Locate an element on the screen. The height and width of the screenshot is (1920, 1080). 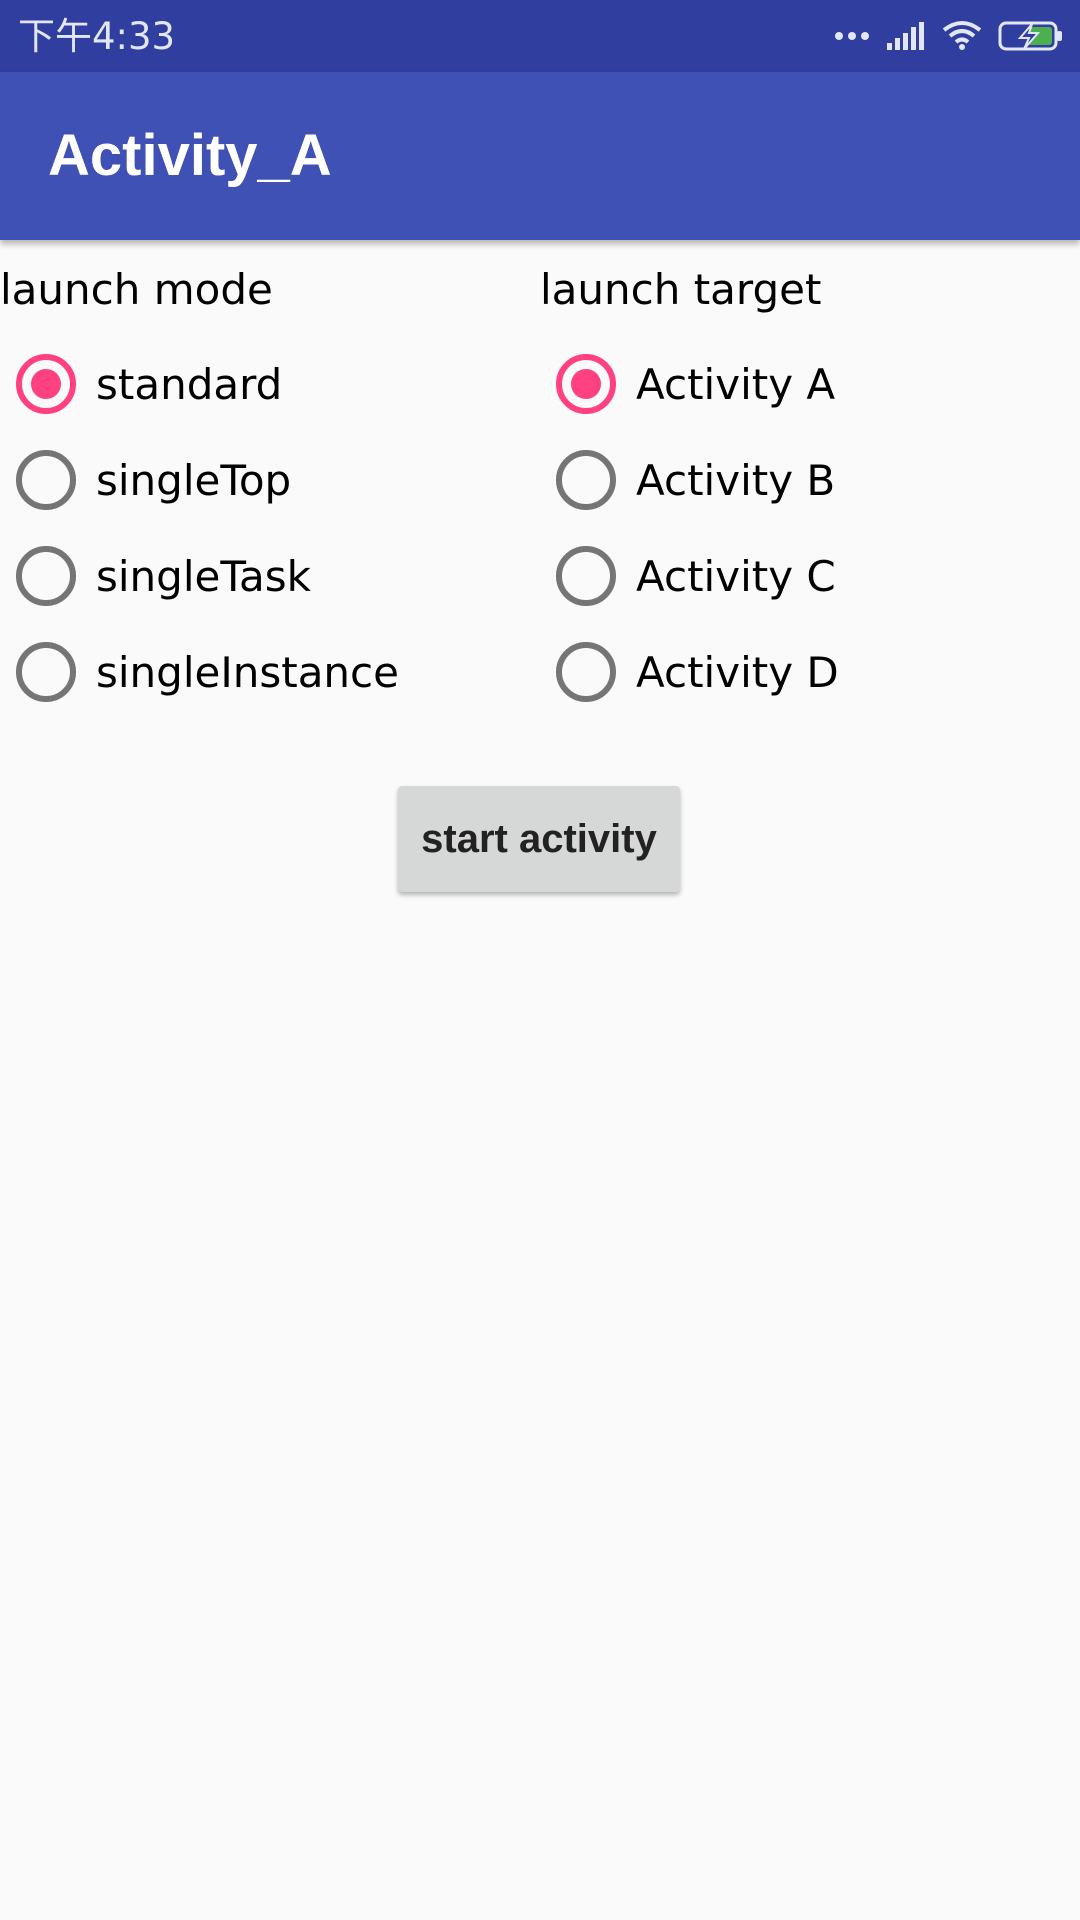
radio-label: Activity D is located at coordinates (737, 672).